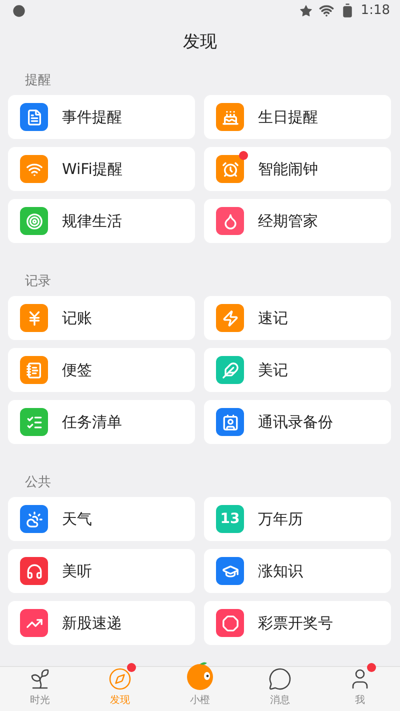 This screenshot has height=711, width=400. I want to click on feature-card: 涨知识, so click(297, 571).